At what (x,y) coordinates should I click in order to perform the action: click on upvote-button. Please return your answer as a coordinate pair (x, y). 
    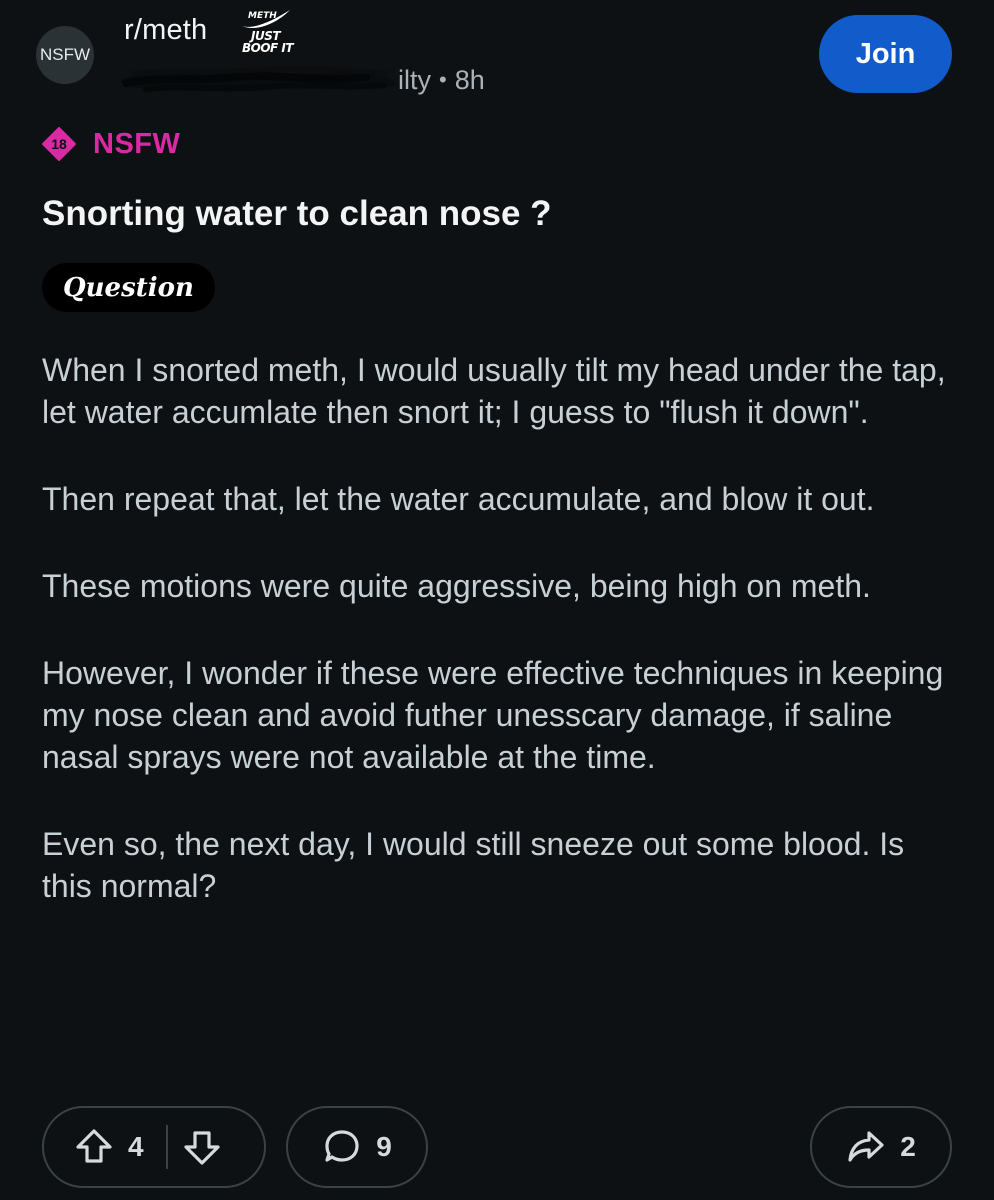
    Looking at the image, I should click on (94, 1147).